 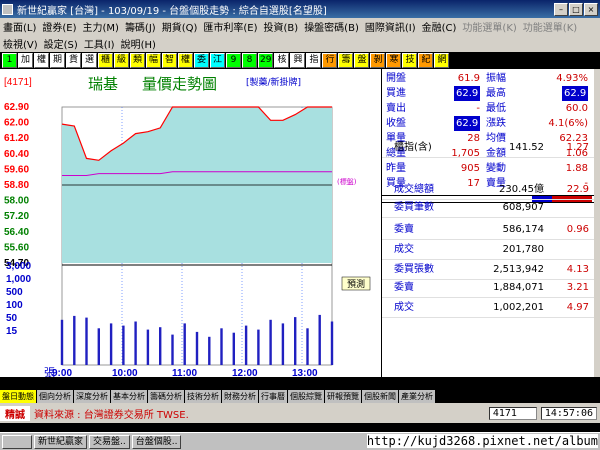 I want to click on tab-9: 研報預覽, so click(x=343, y=396).